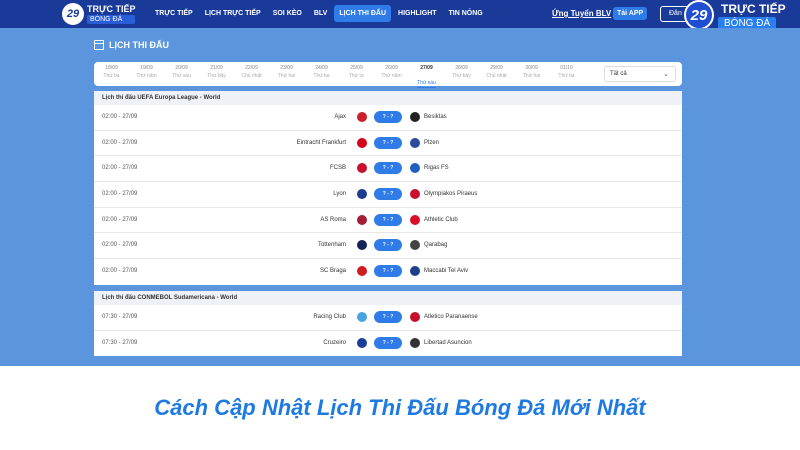  I want to click on chevron-down-icon: ⌄, so click(666, 74).